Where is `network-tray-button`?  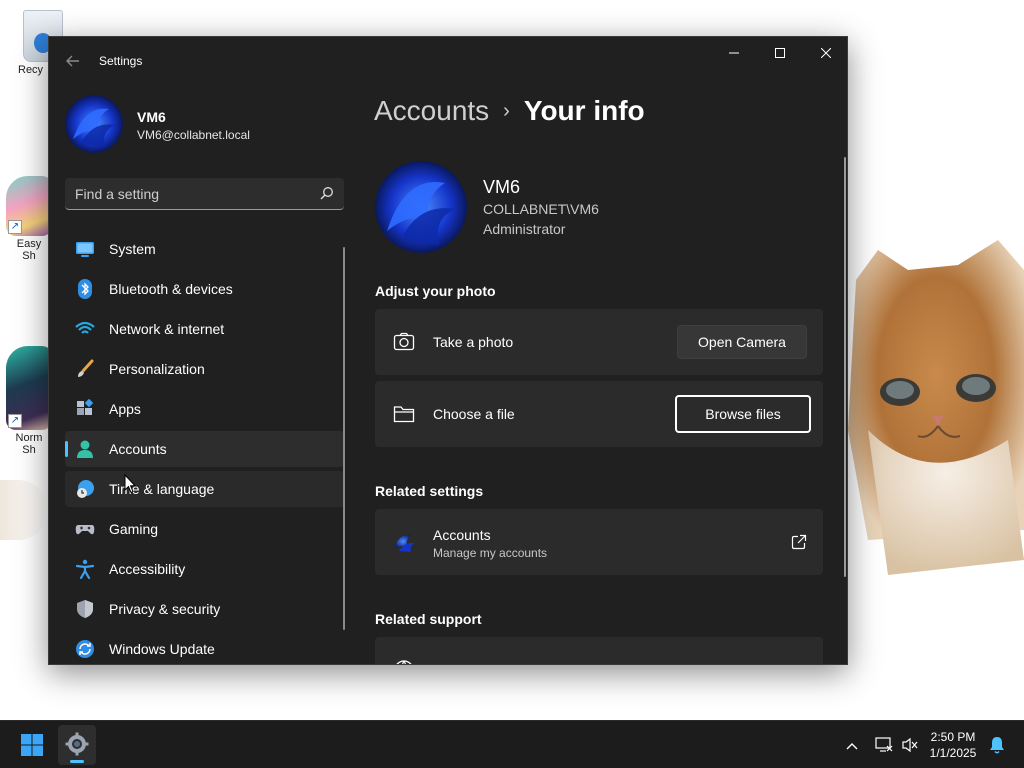 network-tray-button is located at coordinates (884, 745).